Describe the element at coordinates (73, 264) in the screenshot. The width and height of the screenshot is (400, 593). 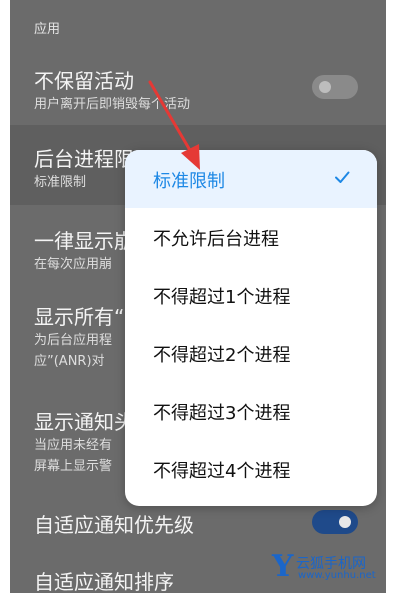
I see `setting-subtitle: 在每次应用崩` at that location.